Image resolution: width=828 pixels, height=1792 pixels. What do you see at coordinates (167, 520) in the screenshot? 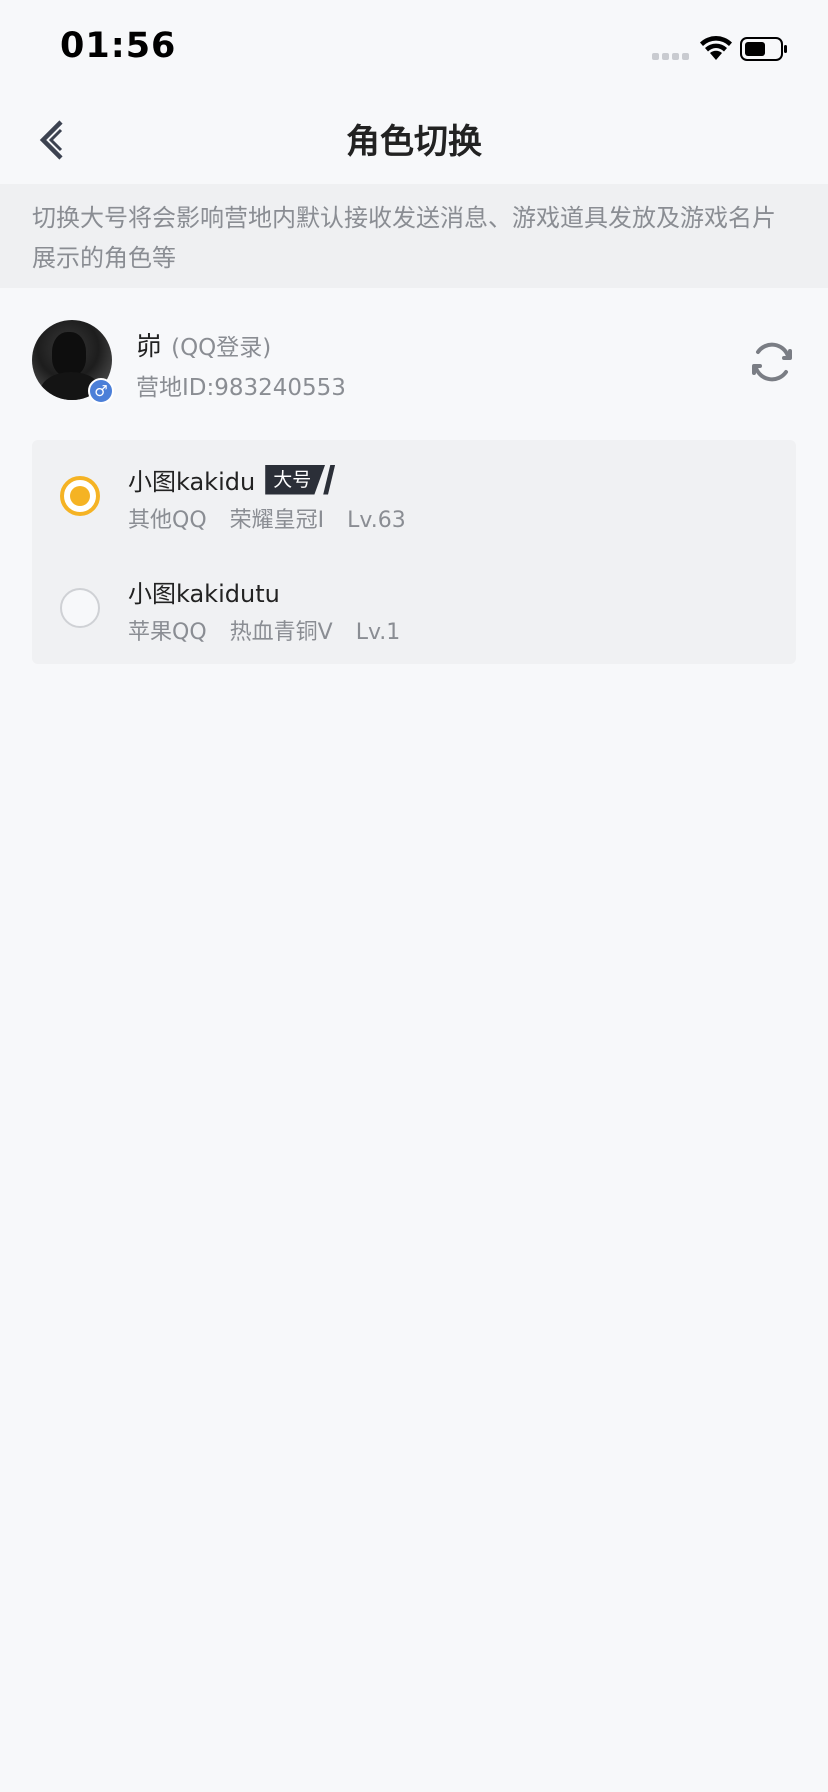
I see `role-platform: 其他QQ` at bounding box center [167, 520].